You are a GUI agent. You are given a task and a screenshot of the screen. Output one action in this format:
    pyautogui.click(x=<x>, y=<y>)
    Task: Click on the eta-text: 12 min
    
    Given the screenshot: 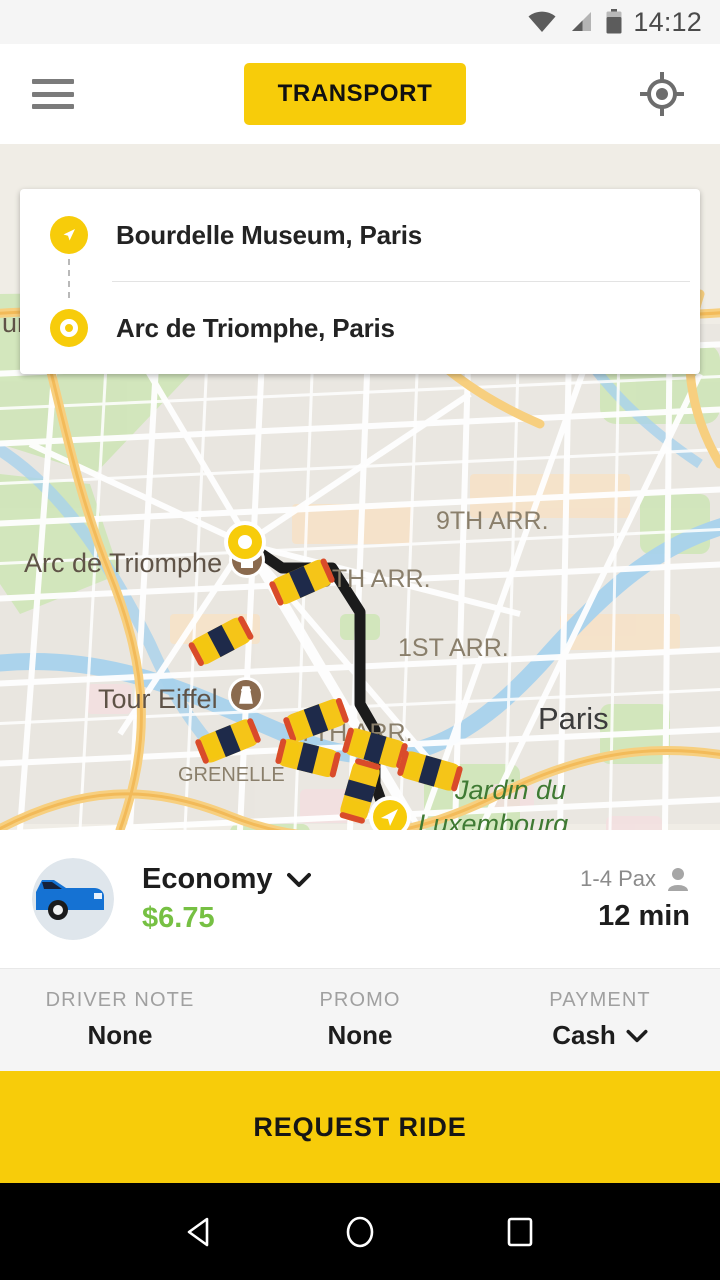 What is the action you would take?
    pyautogui.click(x=644, y=915)
    